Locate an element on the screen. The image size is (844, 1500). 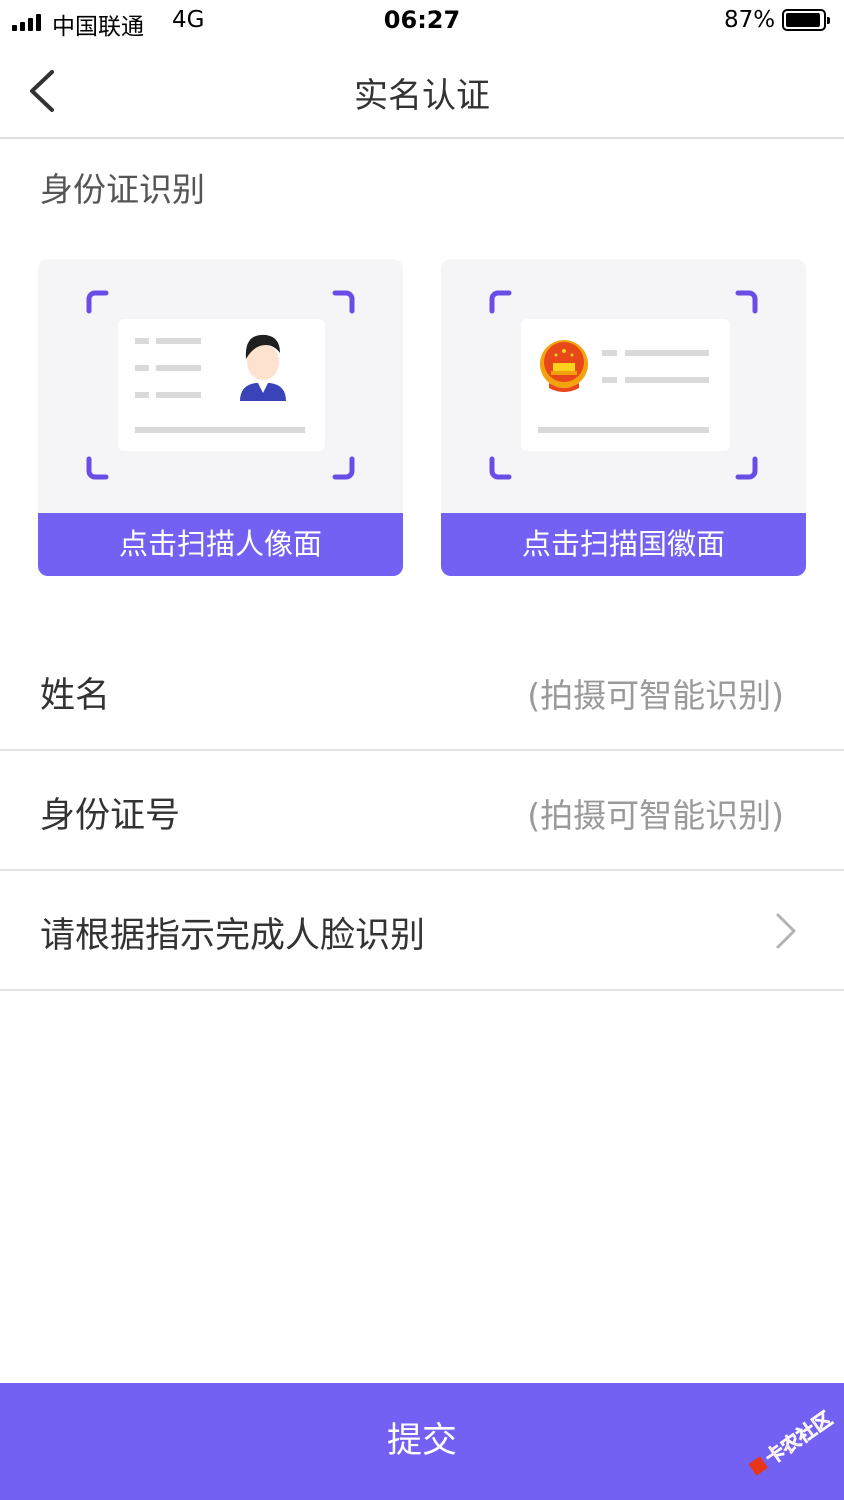
id-number-field-row: 身份证号 (拍摄可智能识别) is located at coordinates (422, 811).